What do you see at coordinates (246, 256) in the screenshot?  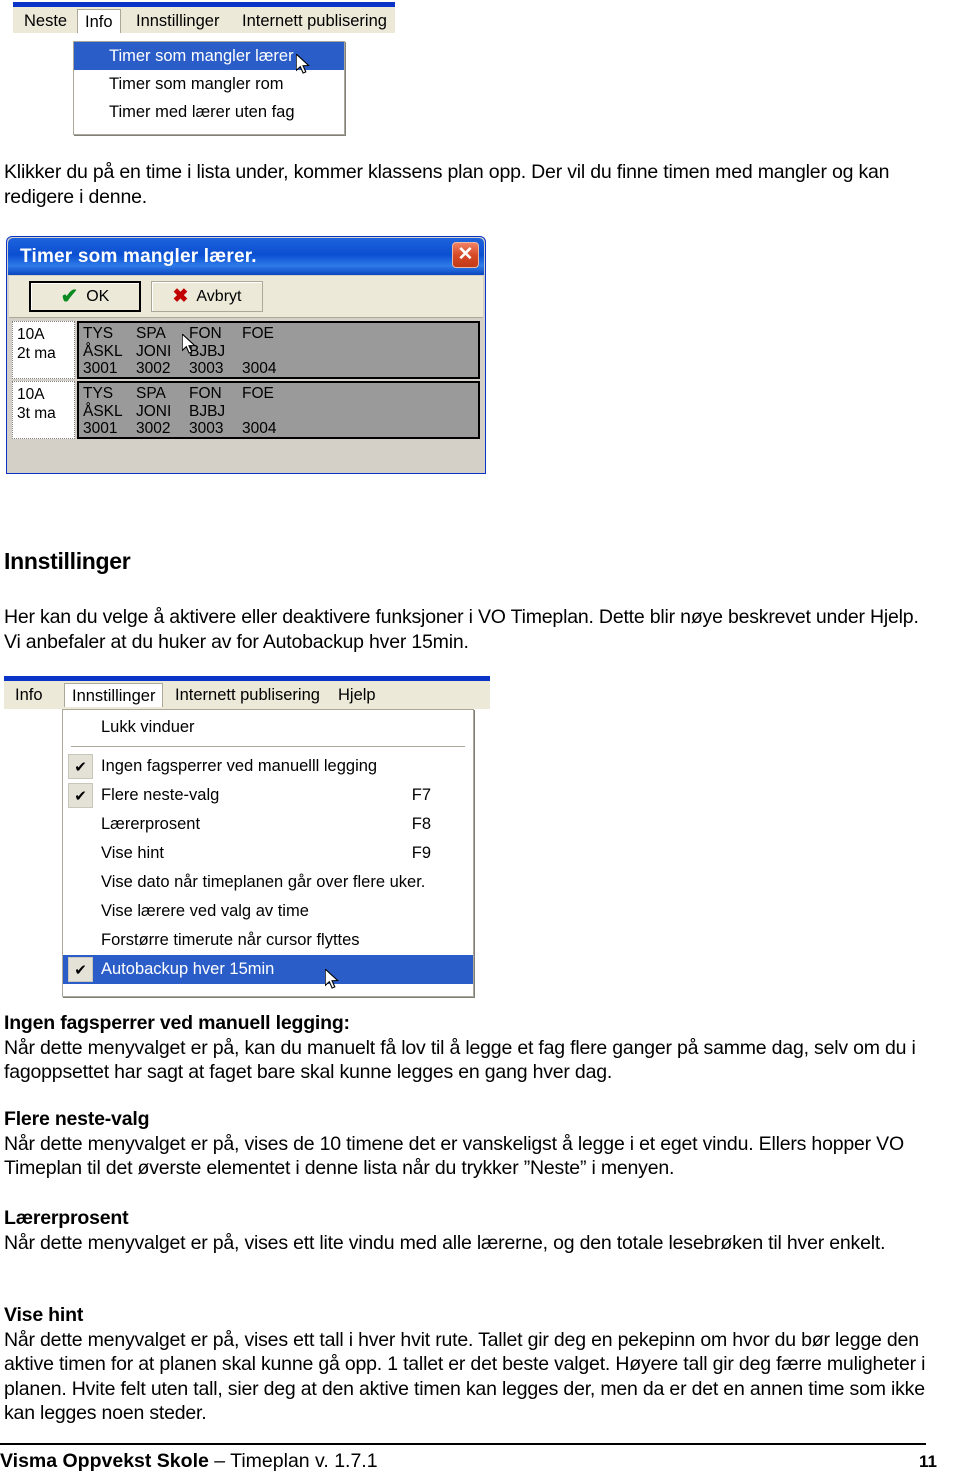 I see `dialog-title: Timer som mangler lærer.` at bounding box center [246, 256].